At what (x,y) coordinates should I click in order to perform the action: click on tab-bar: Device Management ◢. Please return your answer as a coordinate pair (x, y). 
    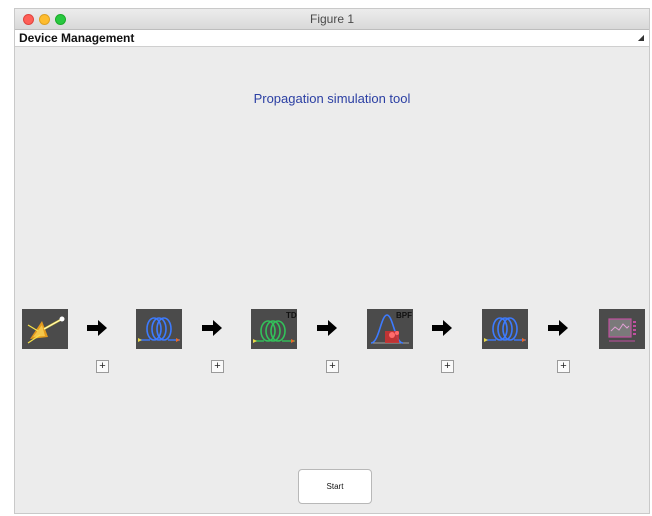
    Looking at the image, I should click on (332, 38).